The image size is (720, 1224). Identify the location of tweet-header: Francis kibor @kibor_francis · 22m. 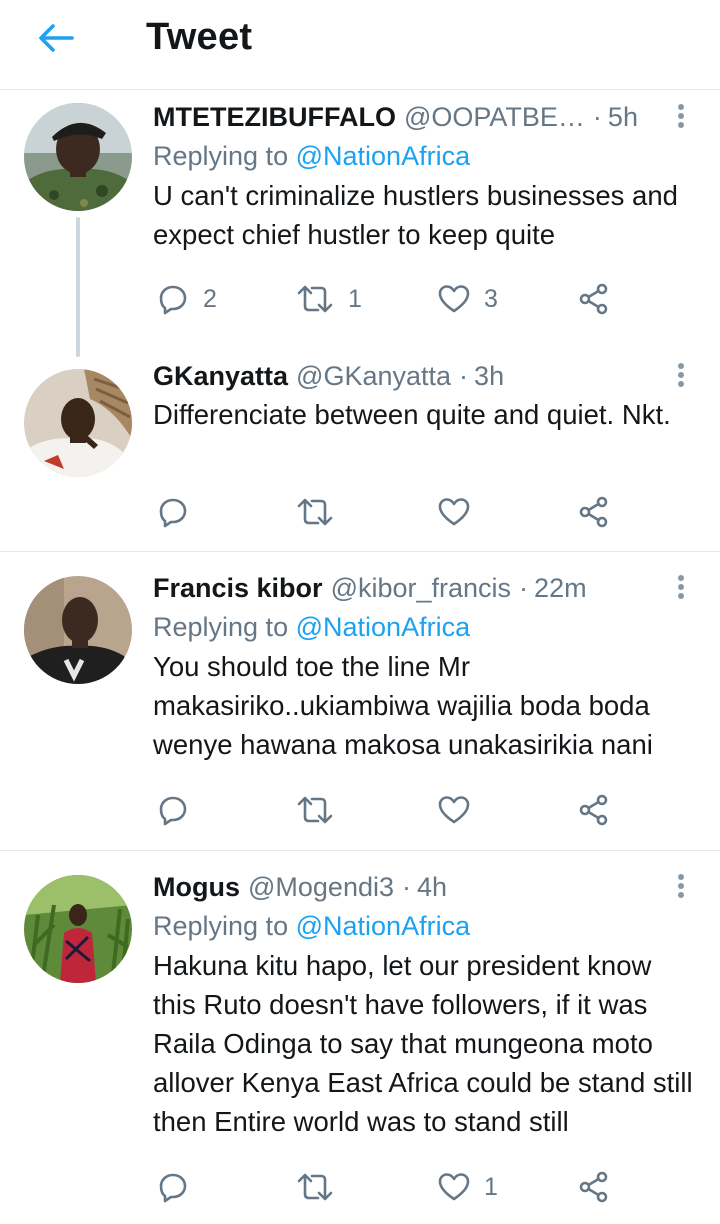
(426, 588).